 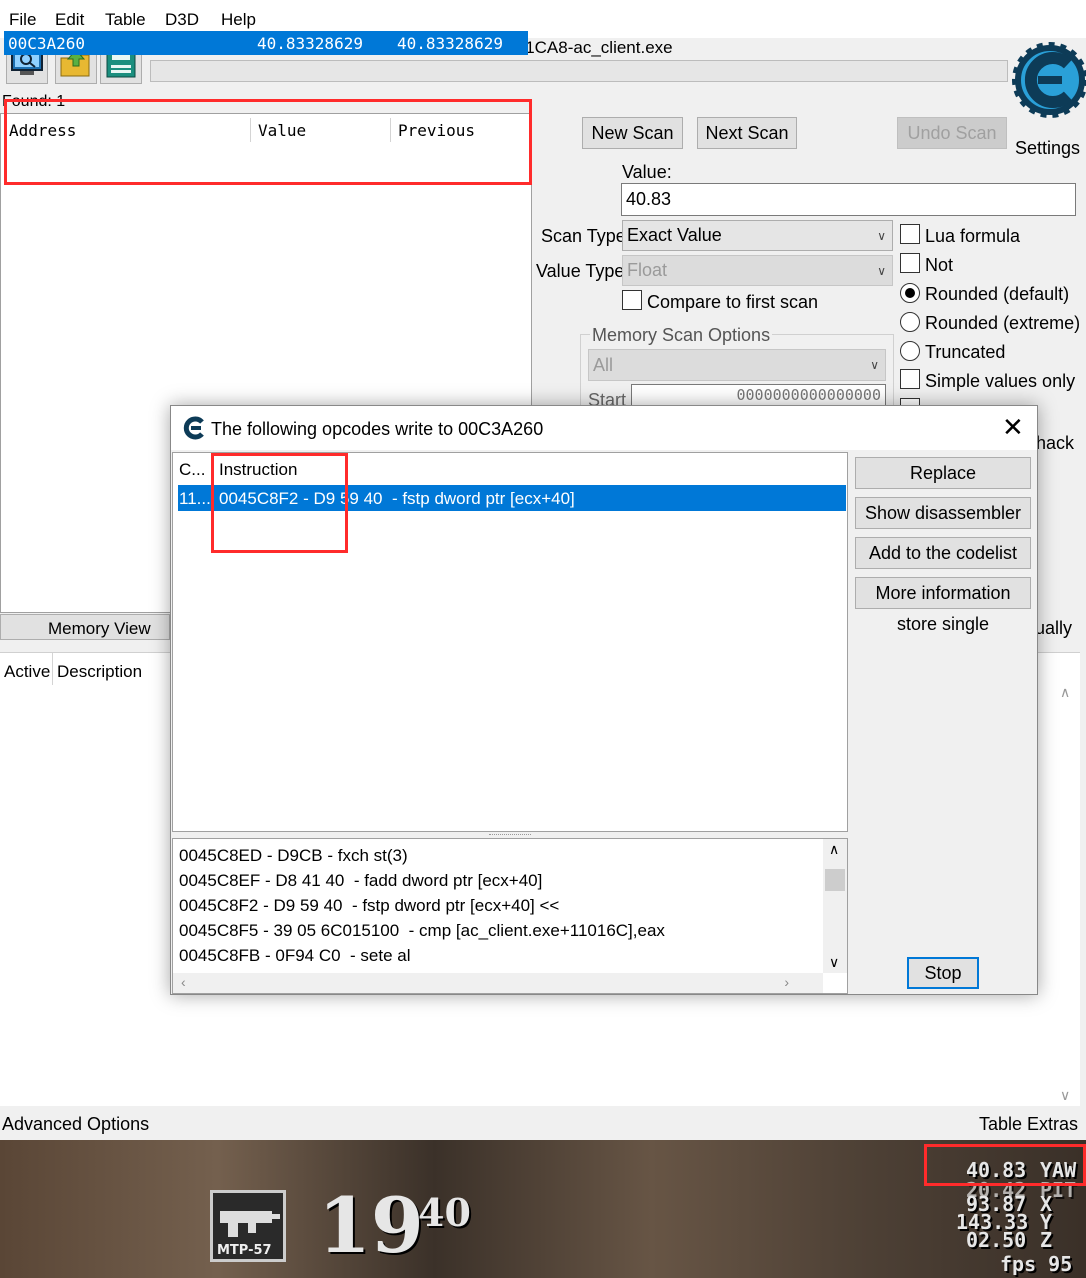 What do you see at coordinates (125, 20) in the screenshot?
I see `menu-table: Table` at bounding box center [125, 20].